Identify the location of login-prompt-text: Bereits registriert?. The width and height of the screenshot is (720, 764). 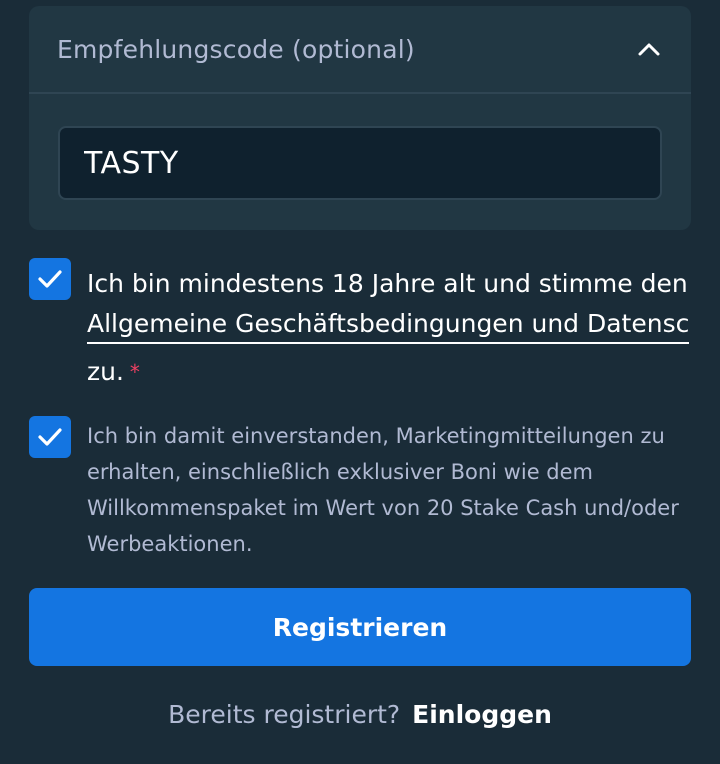
(284, 714).